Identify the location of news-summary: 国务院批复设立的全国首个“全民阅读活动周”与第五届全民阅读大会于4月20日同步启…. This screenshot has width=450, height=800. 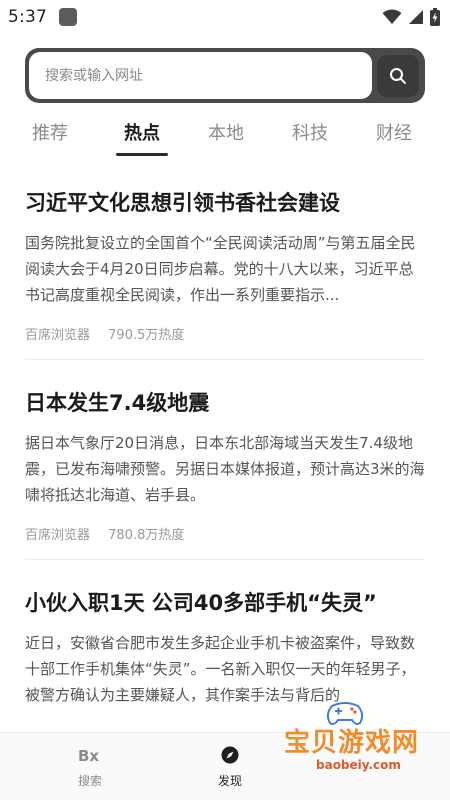
(220, 269).